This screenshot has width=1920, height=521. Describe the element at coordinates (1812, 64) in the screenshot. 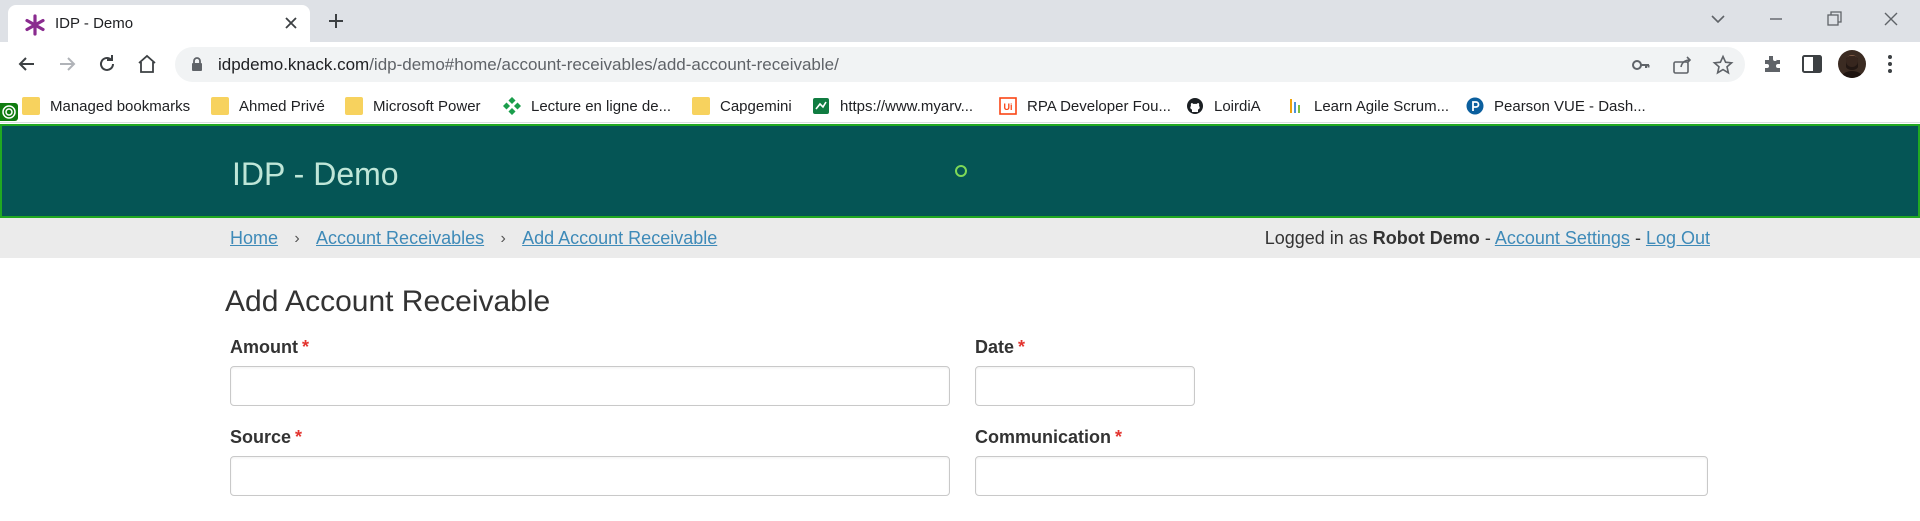

I see `side-panel-icon` at that location.